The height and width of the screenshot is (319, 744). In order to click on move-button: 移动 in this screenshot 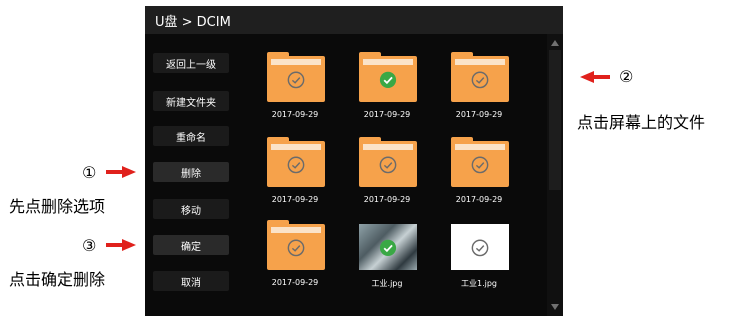, I will do `click(191, 209)`.